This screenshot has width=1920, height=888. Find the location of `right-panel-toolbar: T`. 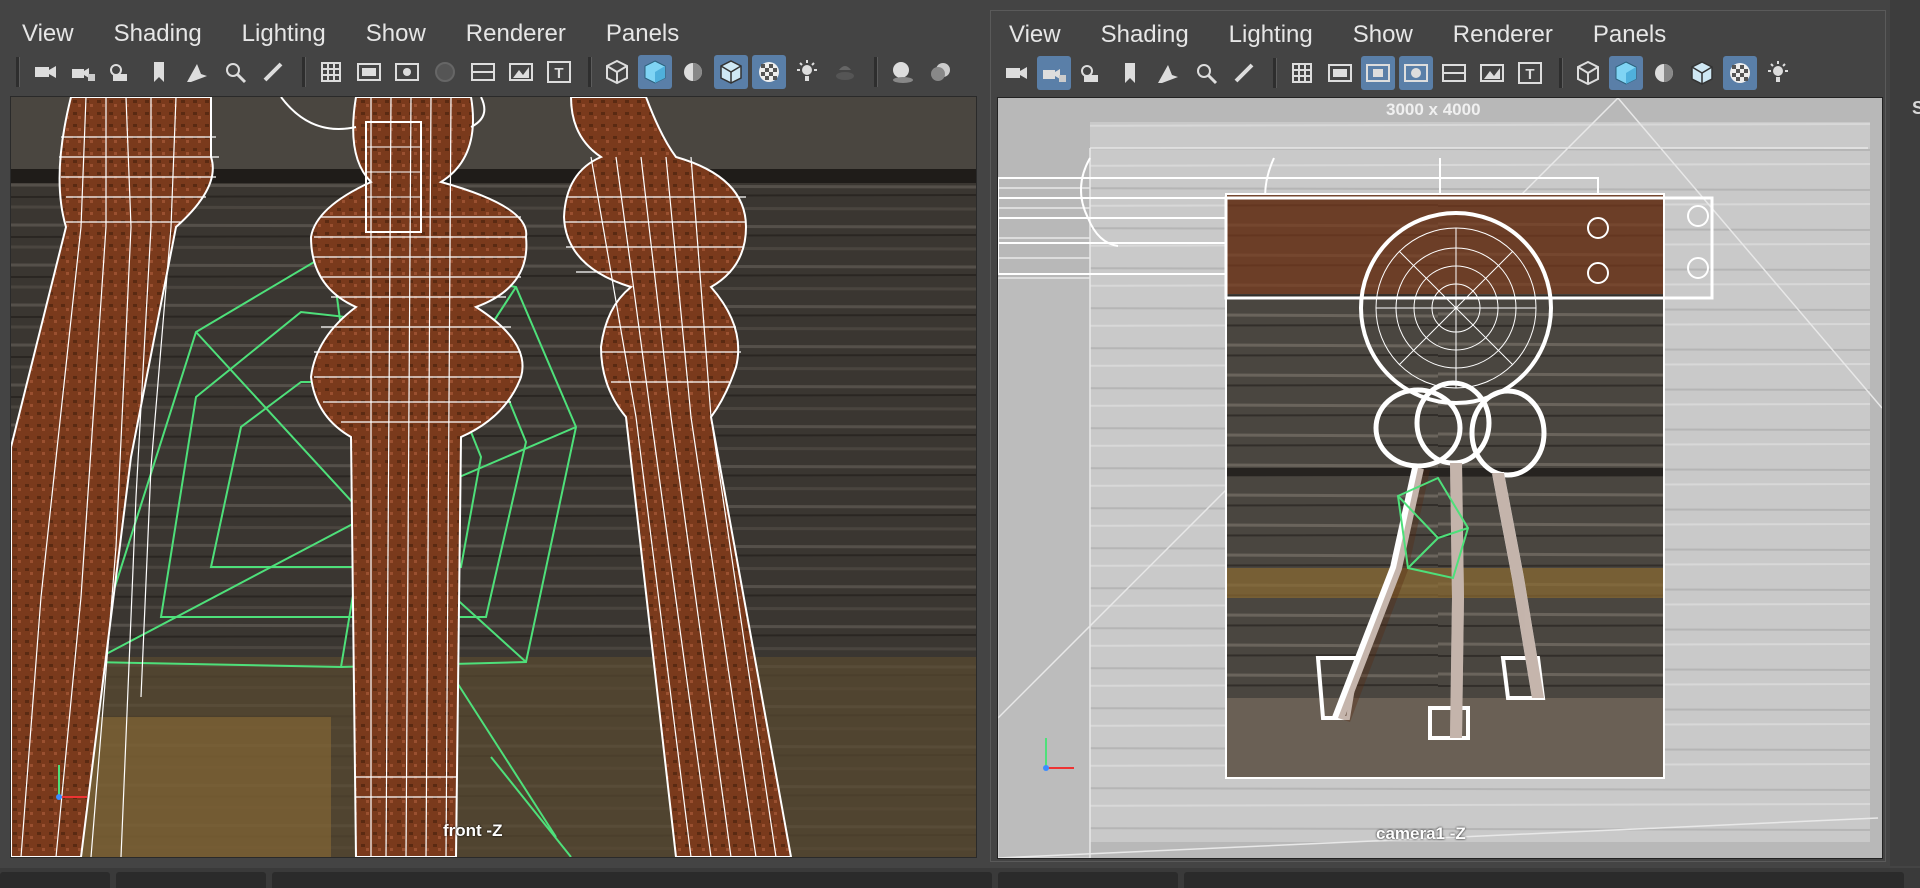

right-panel-toolbar: T is located at coordinates (1438, 73).